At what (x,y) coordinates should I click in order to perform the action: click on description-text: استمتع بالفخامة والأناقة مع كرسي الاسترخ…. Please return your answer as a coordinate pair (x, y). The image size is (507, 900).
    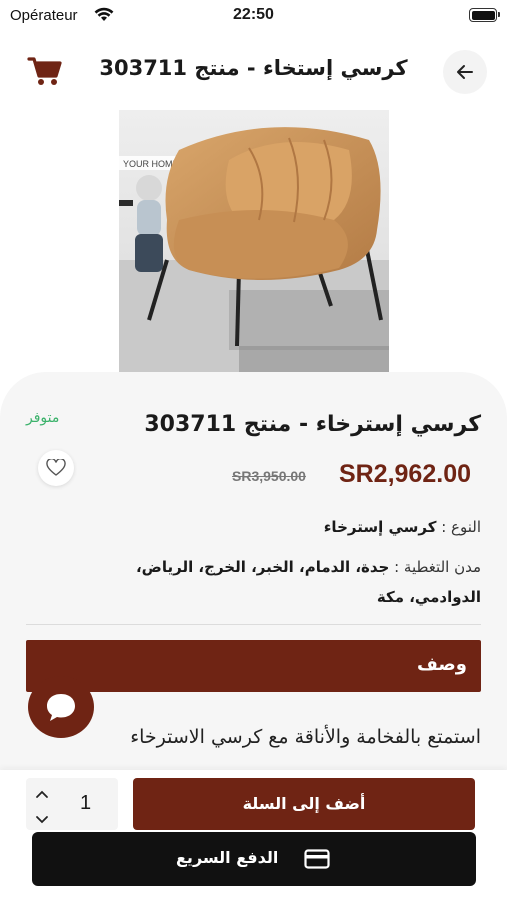
    Looking at the image, I should click on (305, 737).